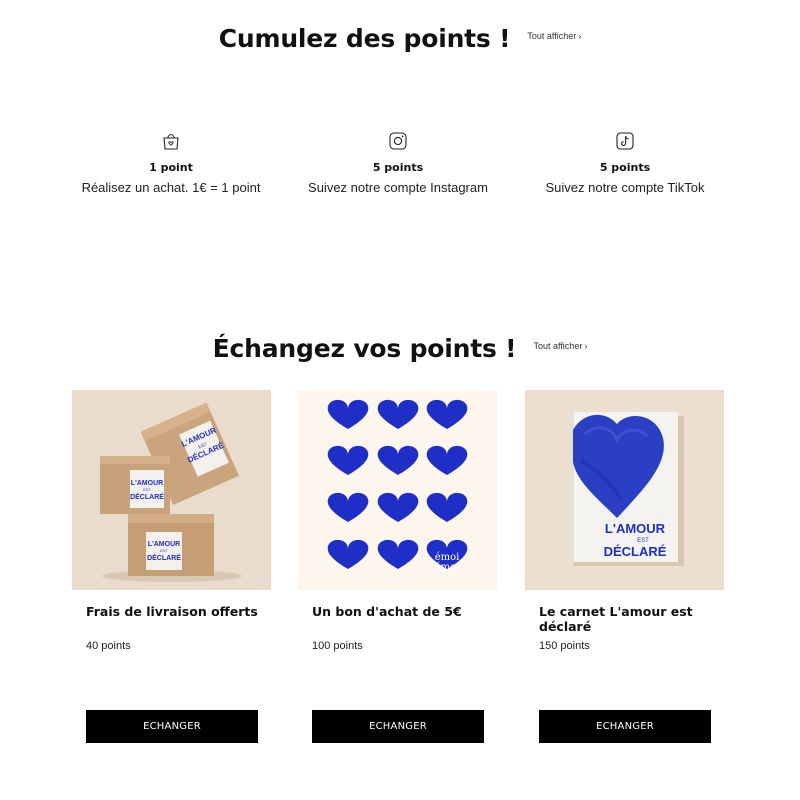 This screenshot has height=800, width=800. I want to click on reward-image-notebook: L'AMOUR EST DÉCLARÉ, so click(624, 490).